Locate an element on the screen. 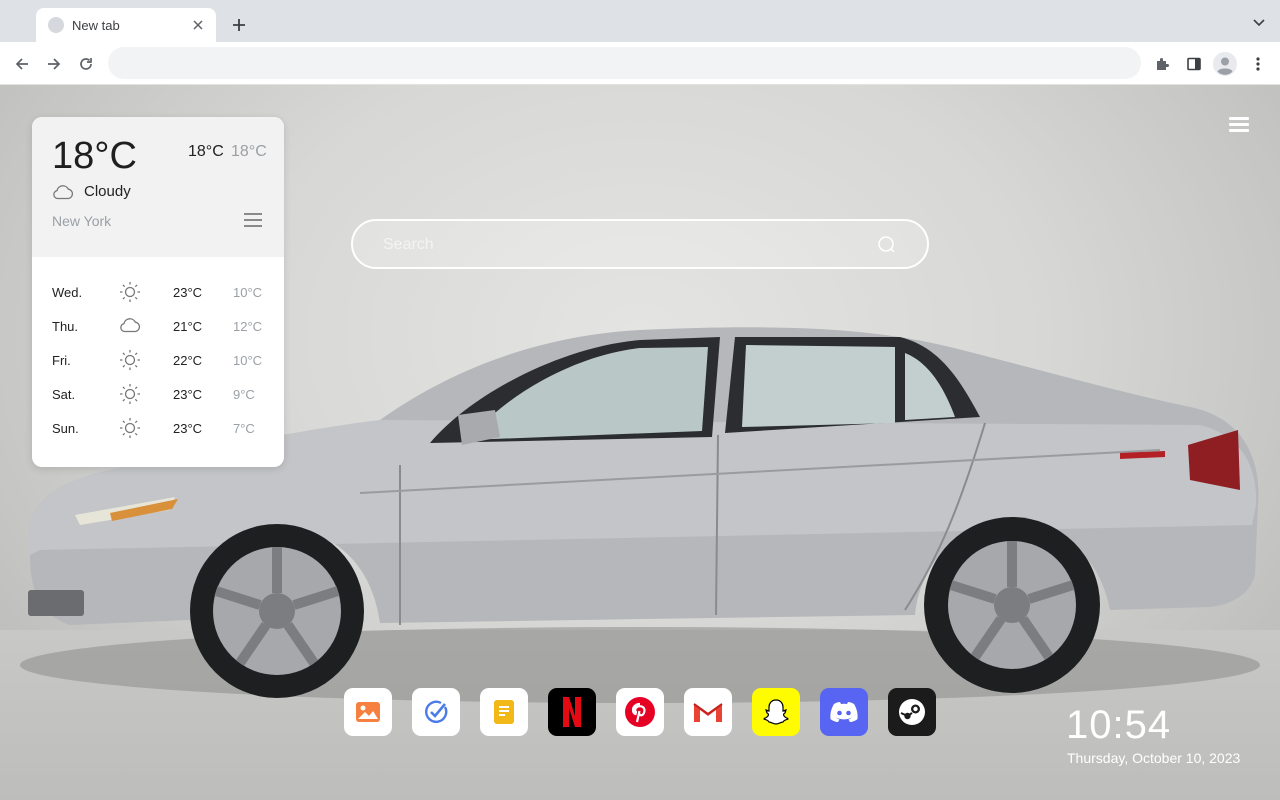 This screenshot has width=1280, height=800. forecast-high: 22°C is located at coordinates (188, 360).